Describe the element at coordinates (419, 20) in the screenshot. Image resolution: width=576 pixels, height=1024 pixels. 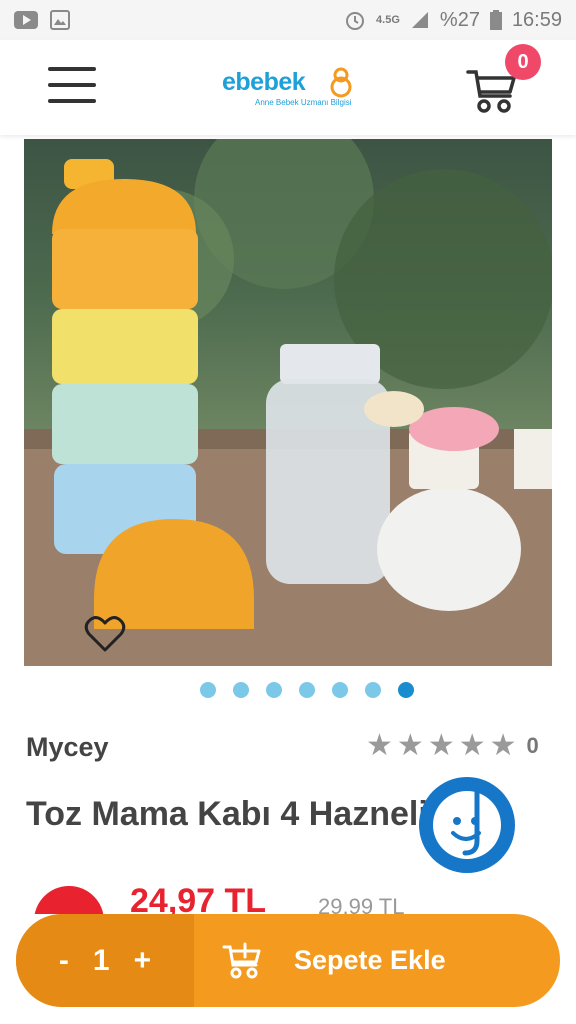
I see `signal-icon` at that location.